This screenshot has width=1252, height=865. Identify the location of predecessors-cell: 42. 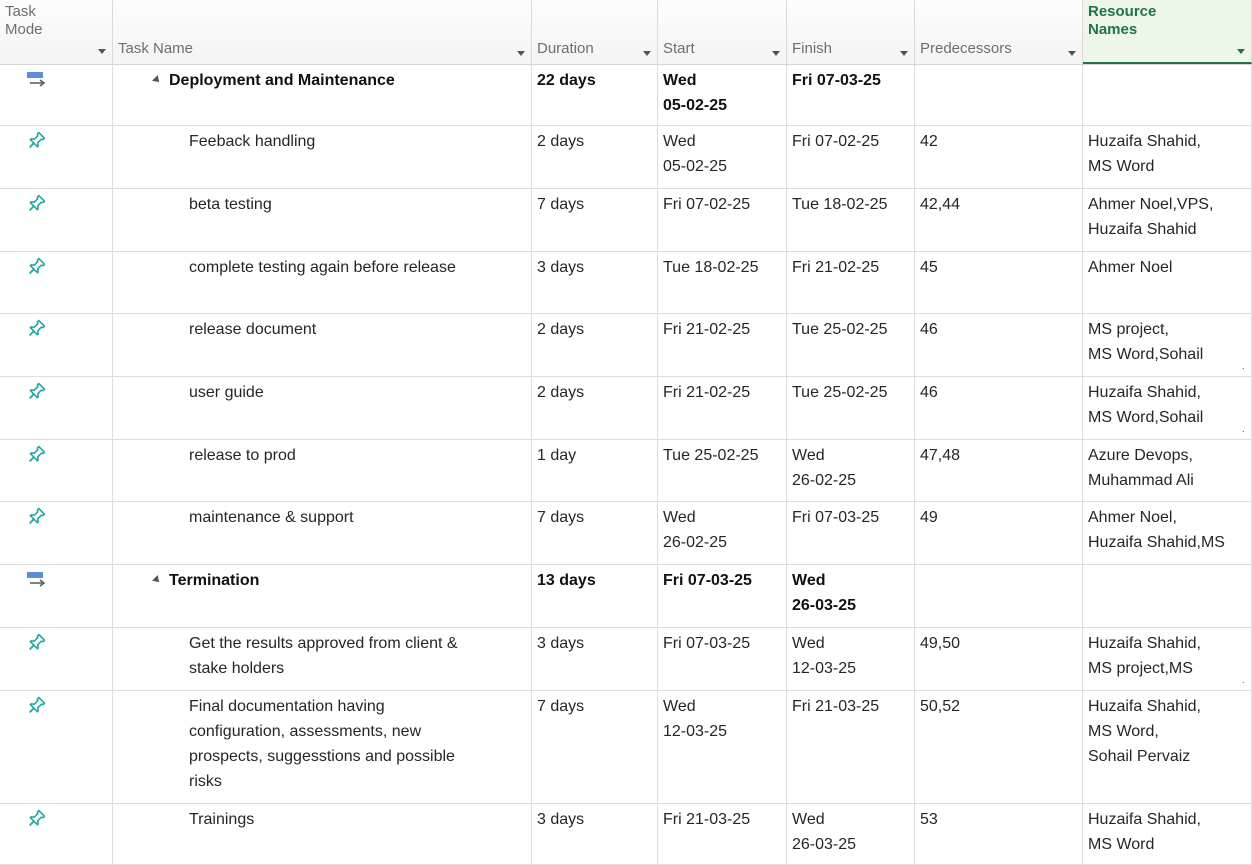
(999, 157).